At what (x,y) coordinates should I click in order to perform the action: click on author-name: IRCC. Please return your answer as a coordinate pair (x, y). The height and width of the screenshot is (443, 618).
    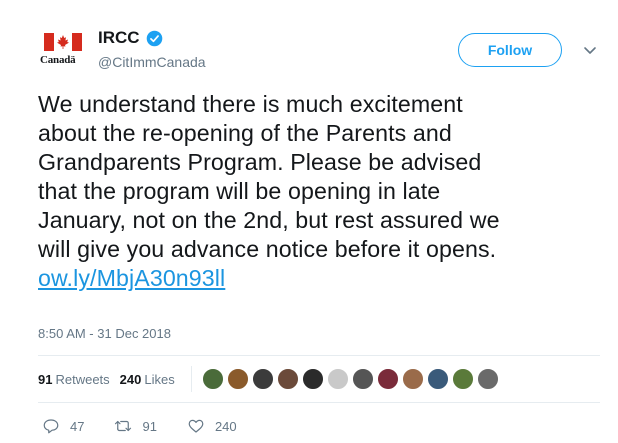
    Looking at the image, I should click on (119, 38).